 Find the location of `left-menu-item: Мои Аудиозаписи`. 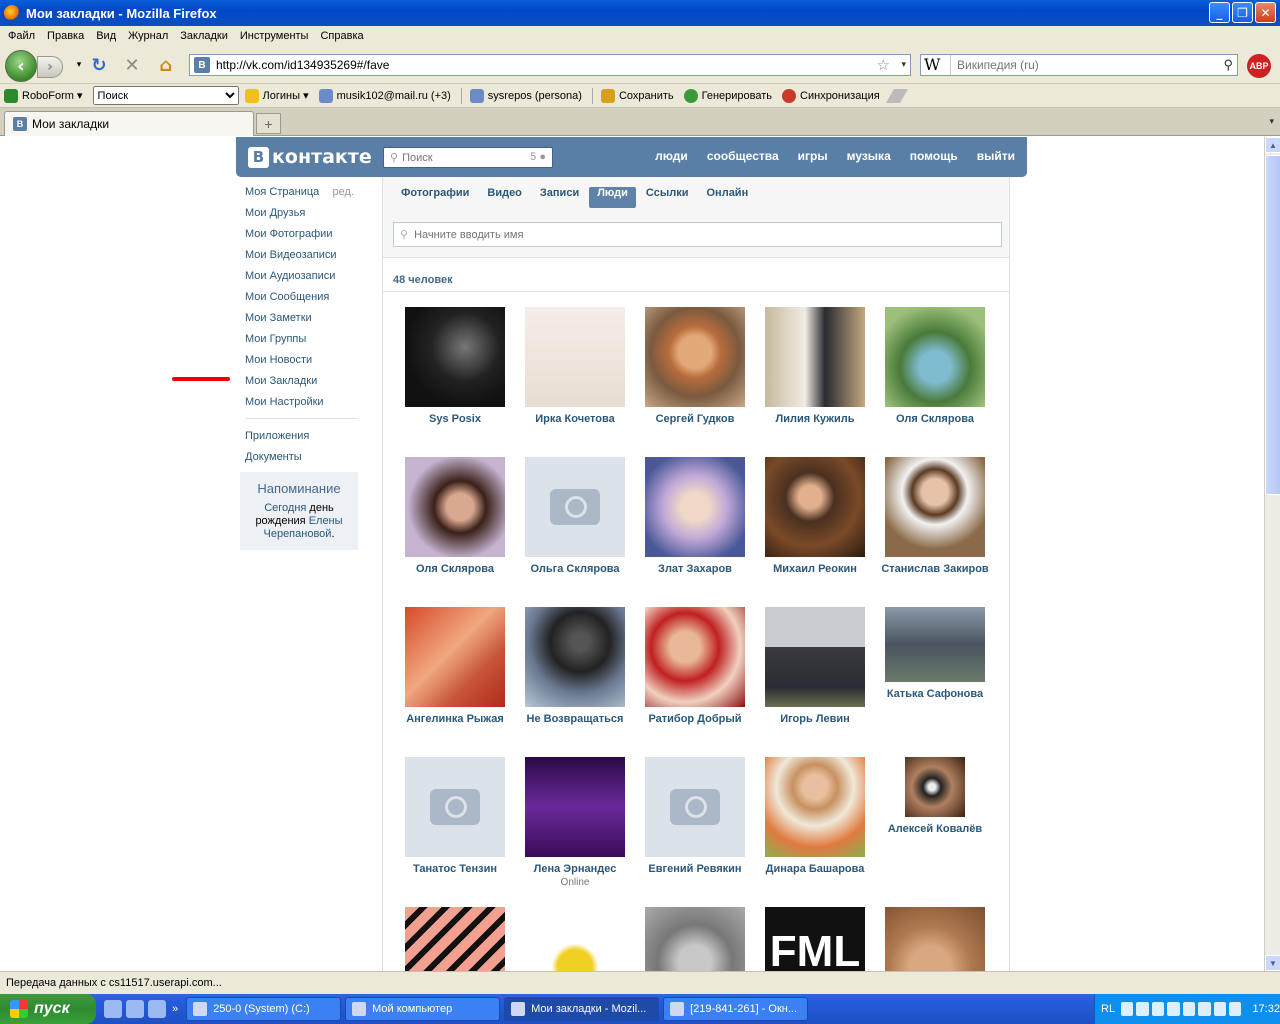

left-menu-item: Мои Аудиозаписи is located at coordinates (301, 279).